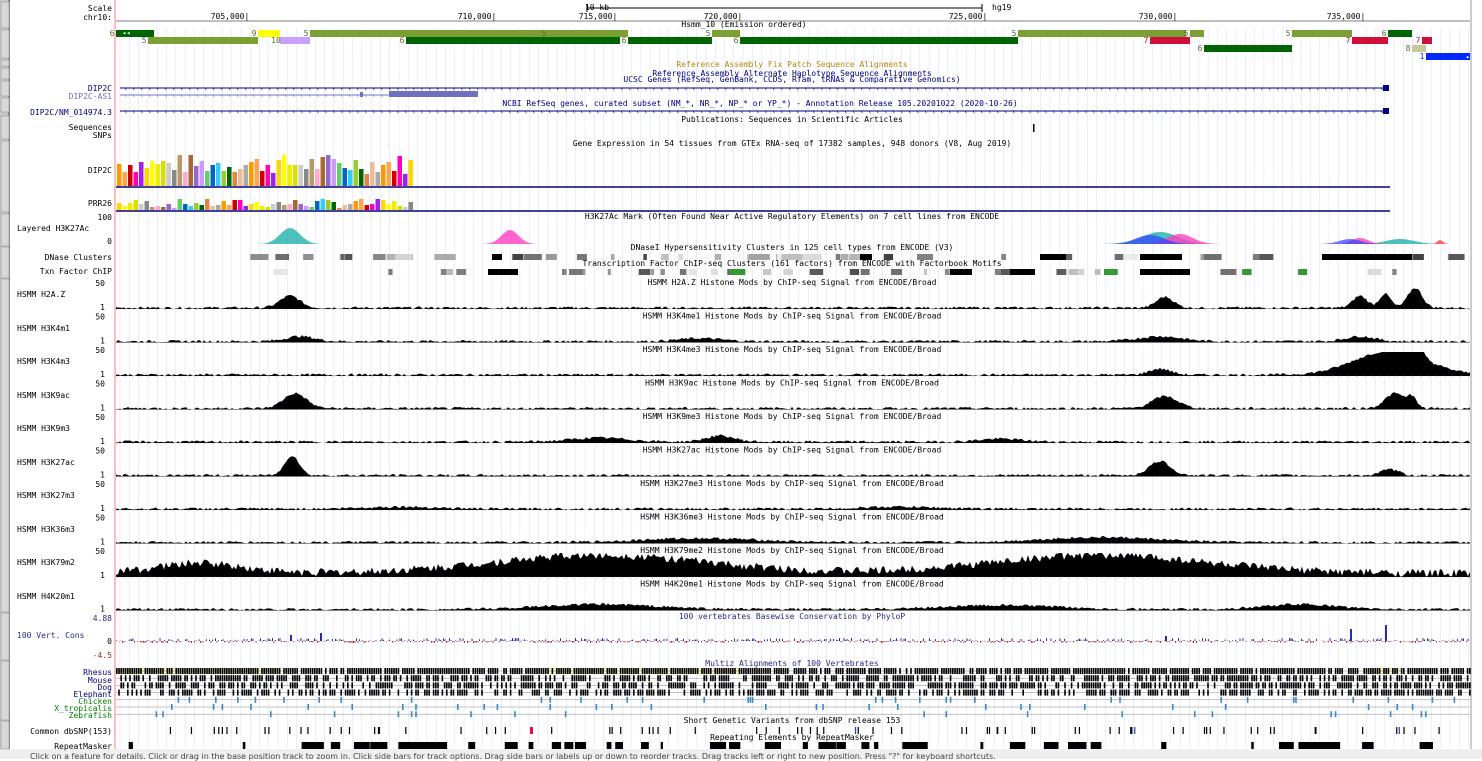 The image size is (1482, 761). I want to click on gene-exon, so click(1386, 88).